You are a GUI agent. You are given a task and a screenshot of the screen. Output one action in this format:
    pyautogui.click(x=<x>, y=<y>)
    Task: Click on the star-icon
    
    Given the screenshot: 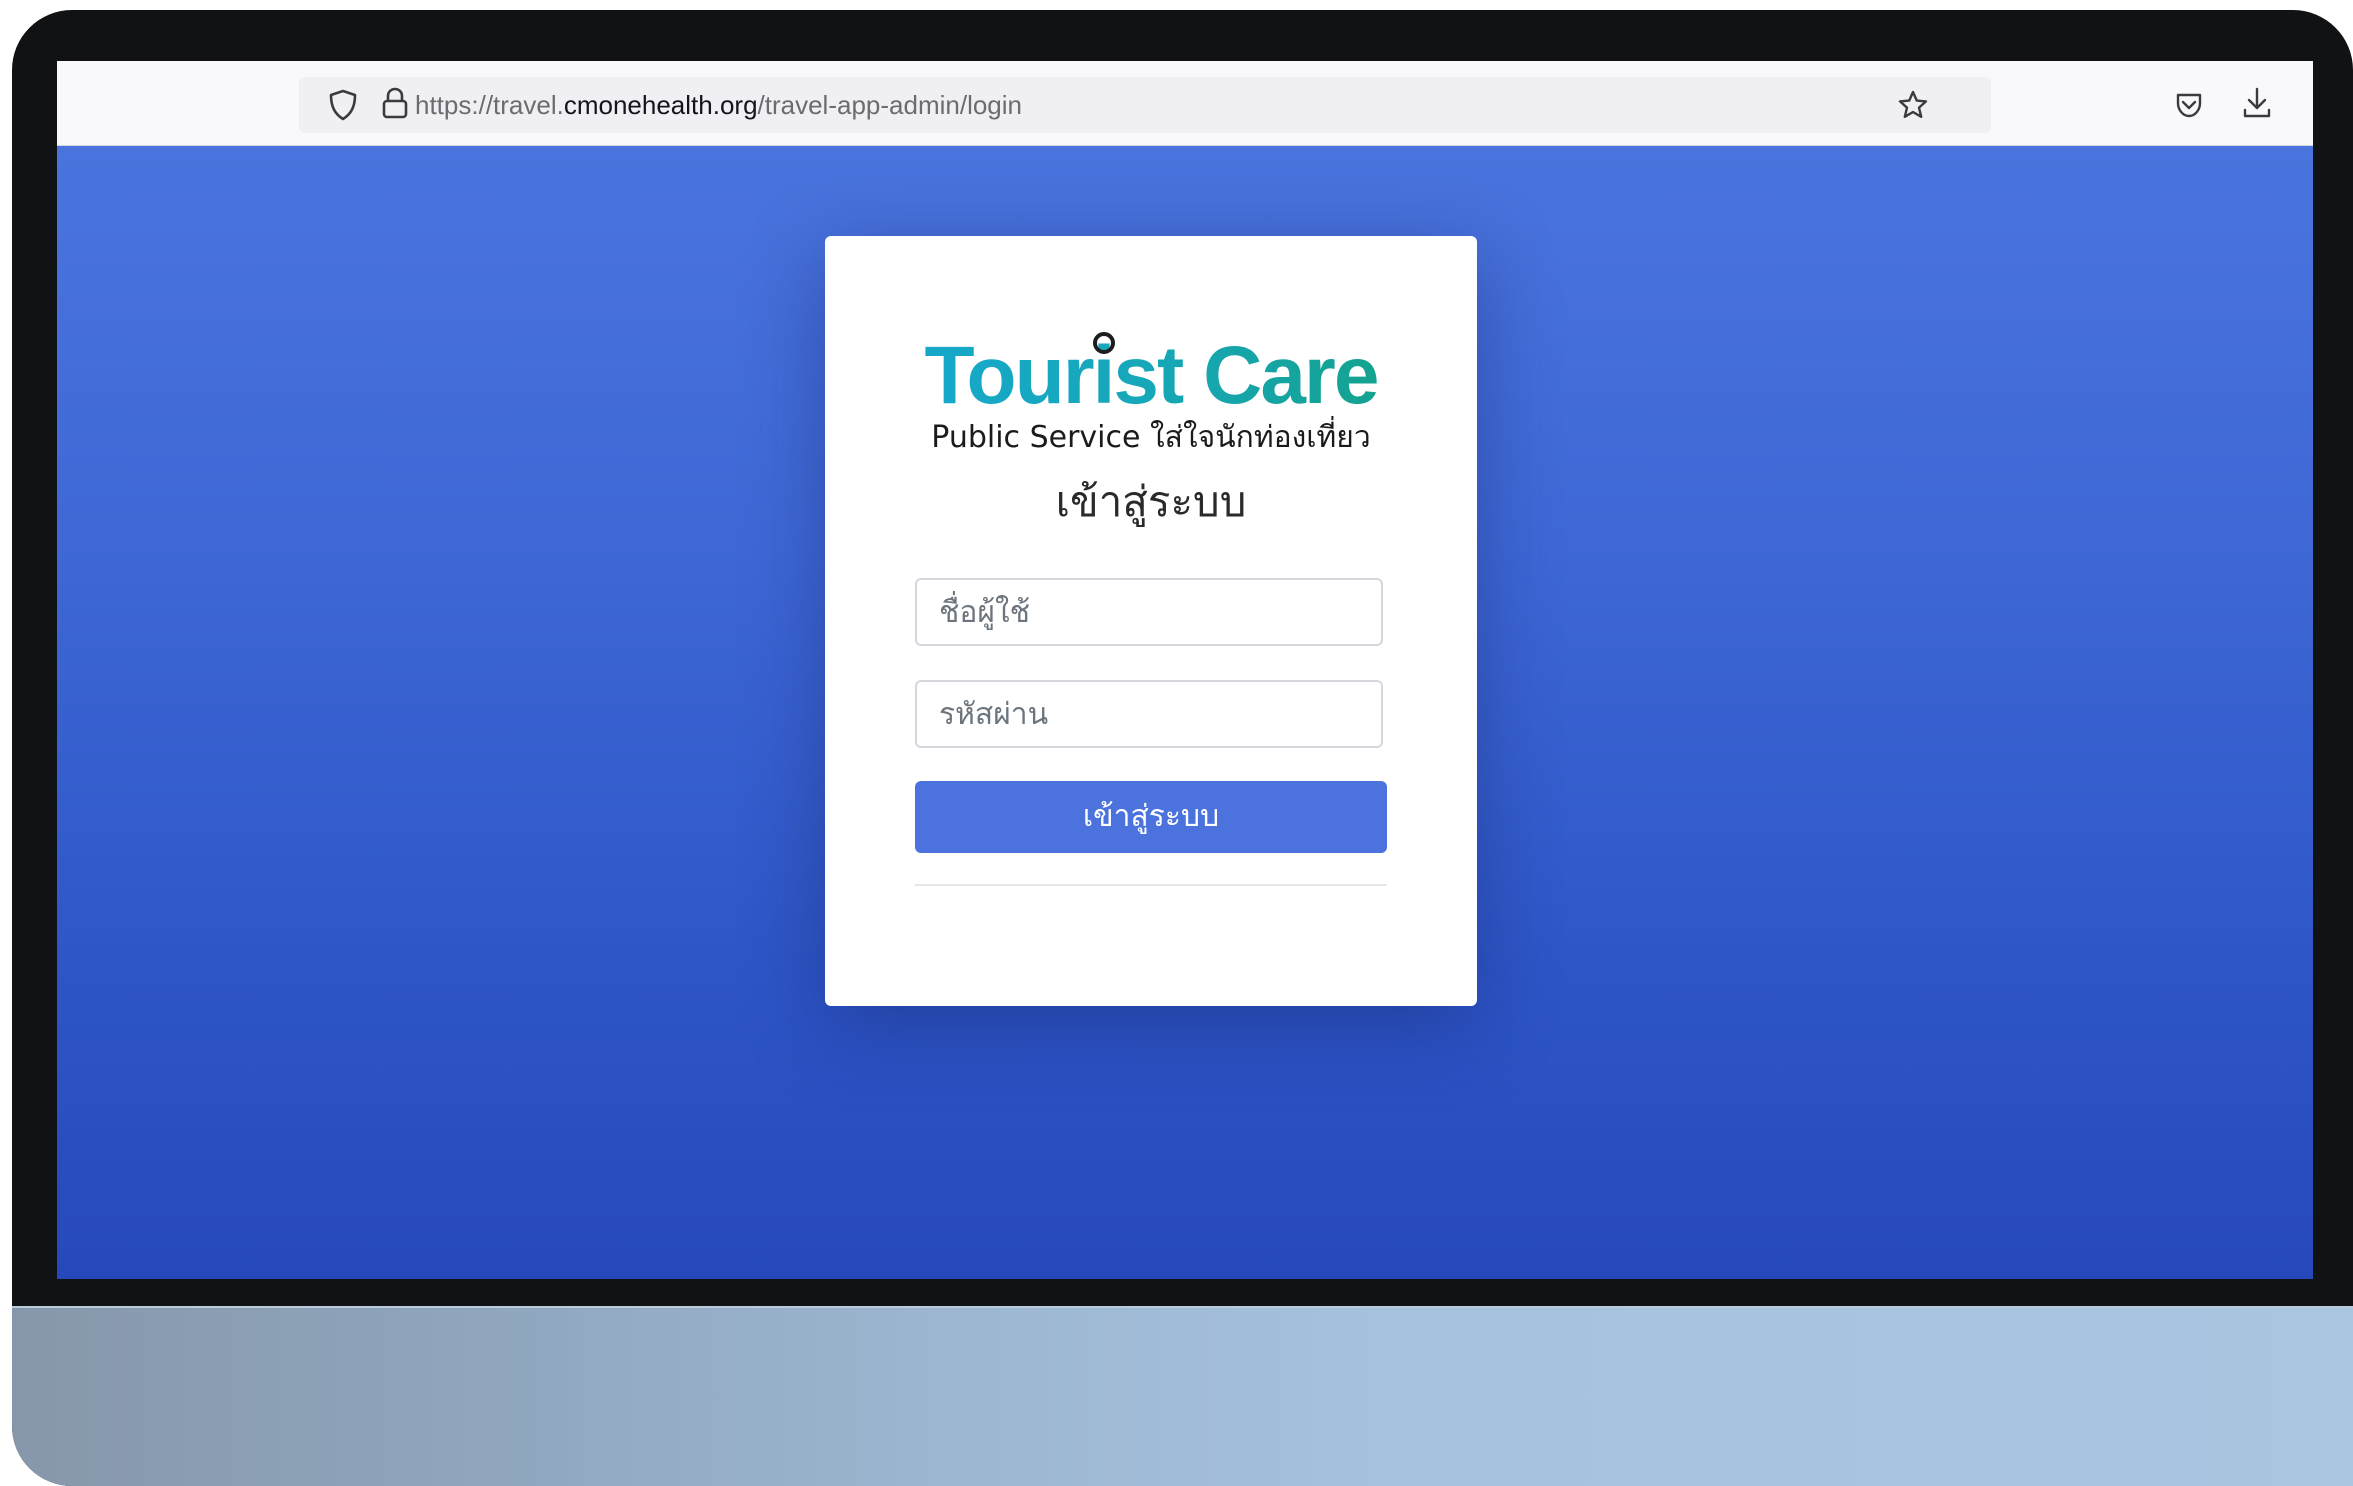 What is the action you would take?
    pyautogui.click(x=1913, y=105)
    